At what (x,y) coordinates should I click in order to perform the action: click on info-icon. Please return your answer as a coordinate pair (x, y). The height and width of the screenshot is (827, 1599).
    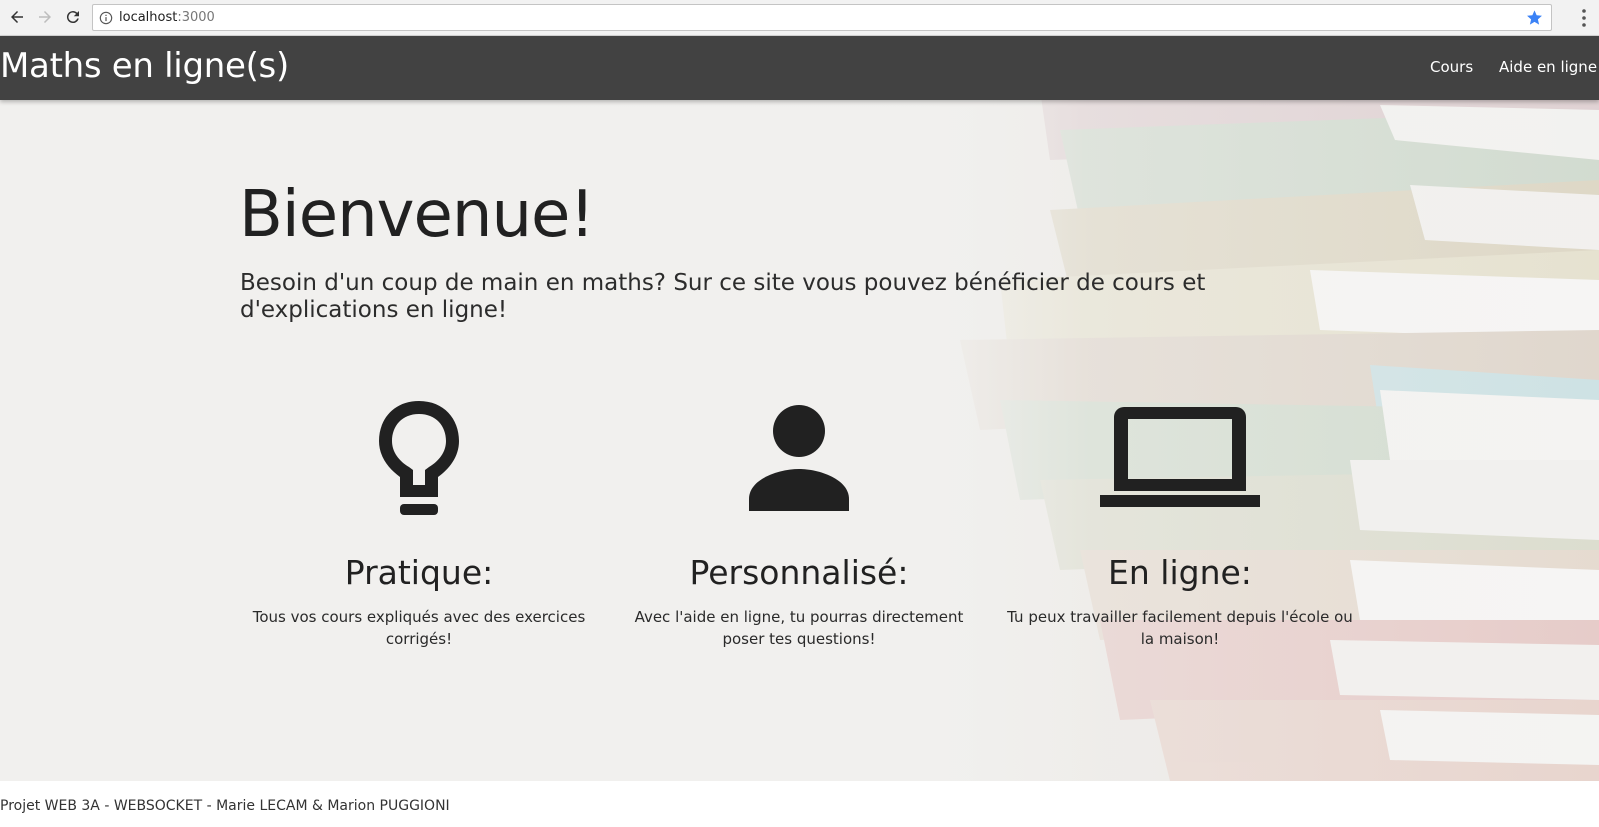
    Looking at the image, I should click on (106, 18).